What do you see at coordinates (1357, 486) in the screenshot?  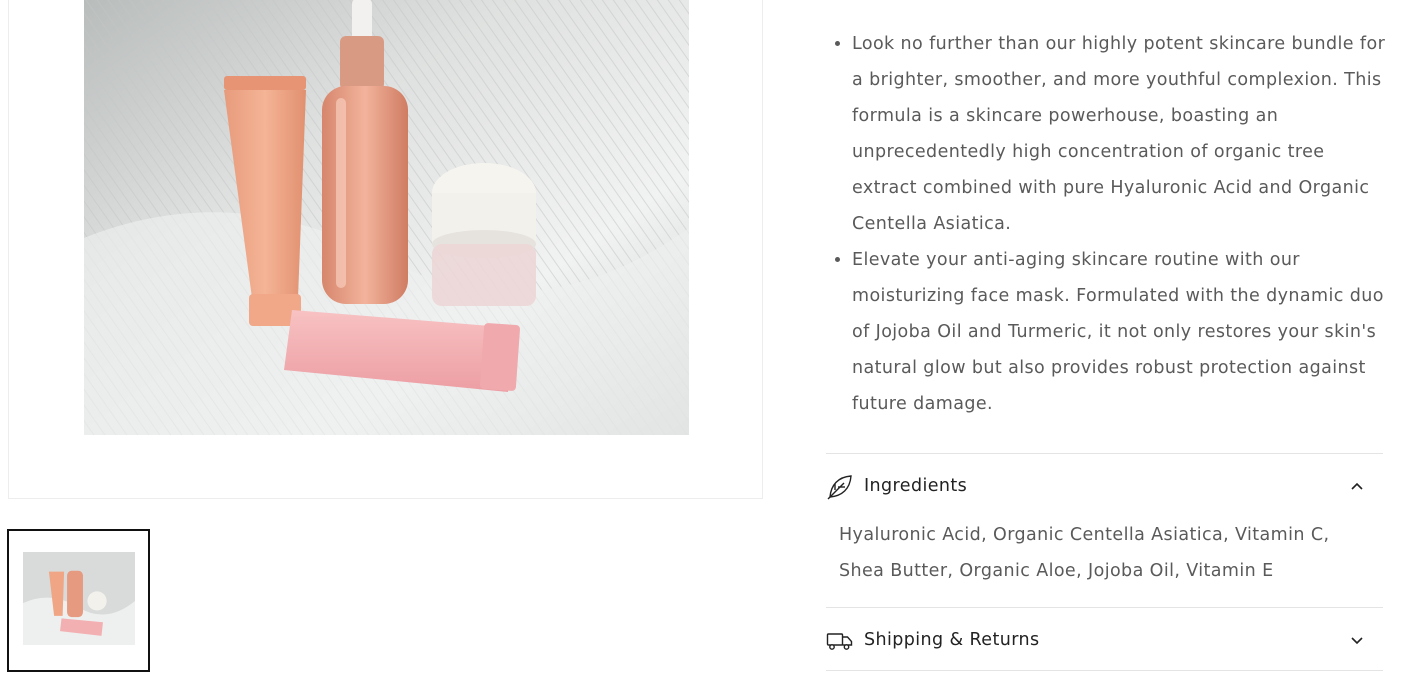 I see `chevron-up-icon` at bounding box center [1357, 486].